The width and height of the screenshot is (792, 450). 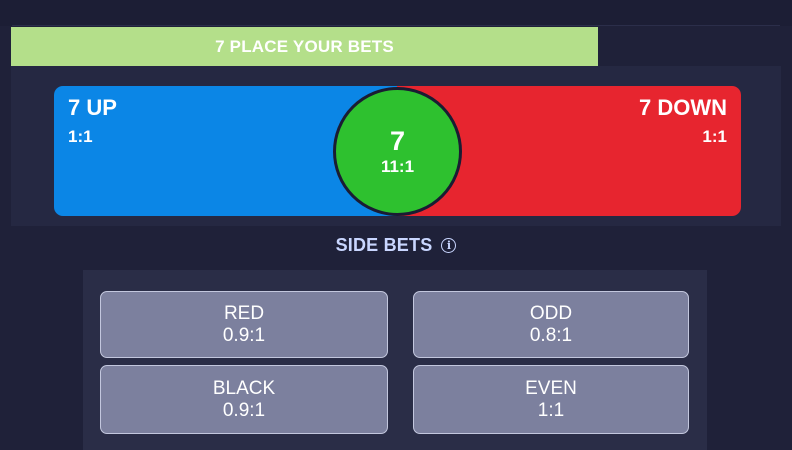 What do you see at coordinates (92, 107) in the screenshot?
I see `bet-7-up-label: 7 UP` at bounding box center [92, 107].